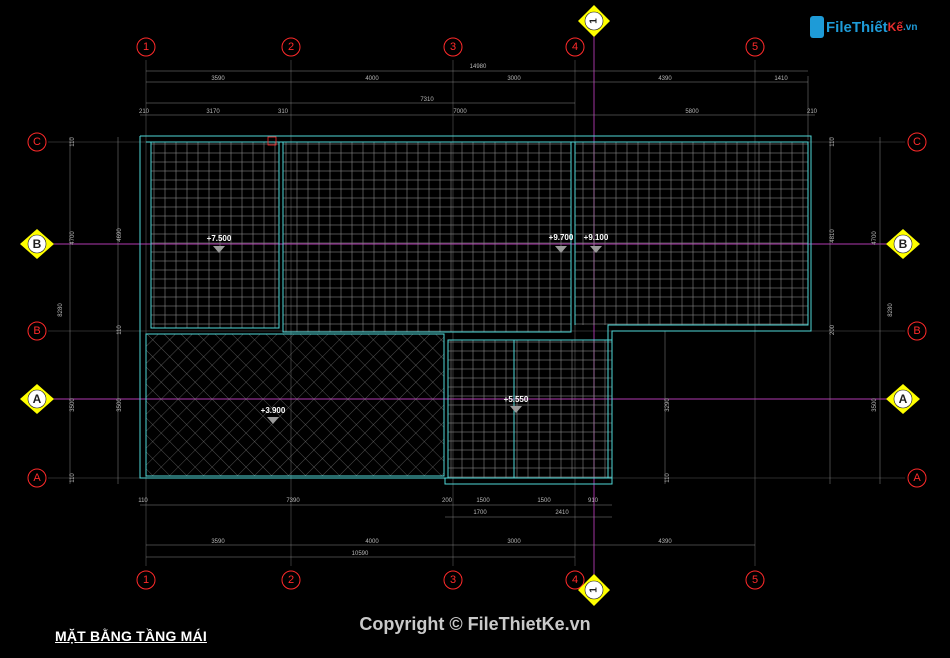 The height and width of the screenshot is (658, 950). Describe the element at coordinates (218, 542) in the screenshot. I see `dim-bottom: 3590` at that location.